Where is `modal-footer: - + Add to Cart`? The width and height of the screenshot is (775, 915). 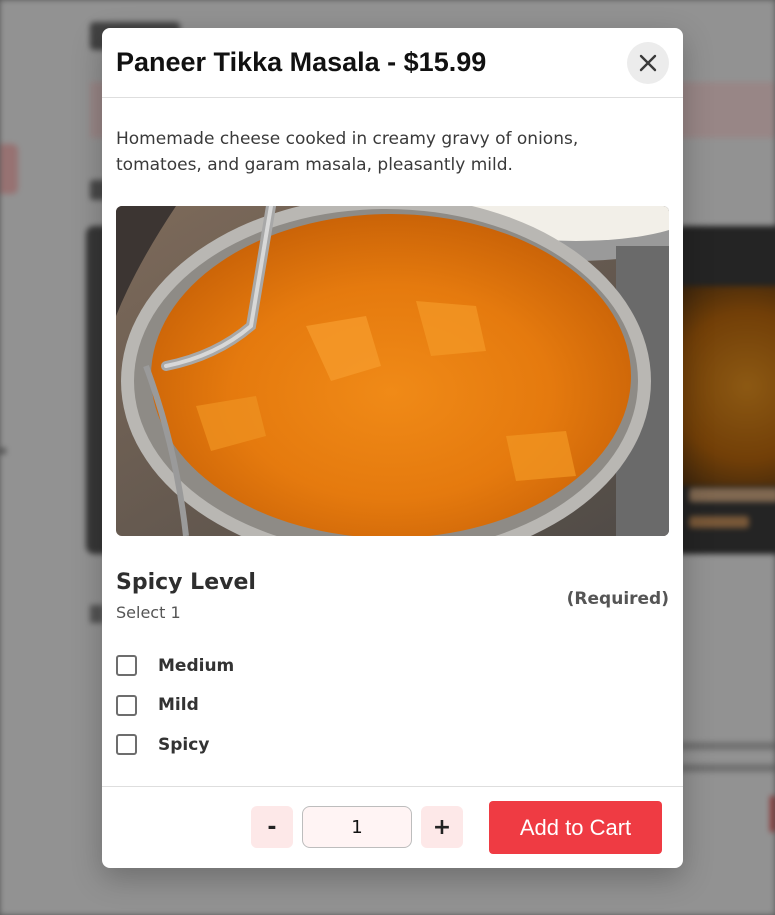 modal-footer: - + Add to Cart is located at coordinates (392, 827).